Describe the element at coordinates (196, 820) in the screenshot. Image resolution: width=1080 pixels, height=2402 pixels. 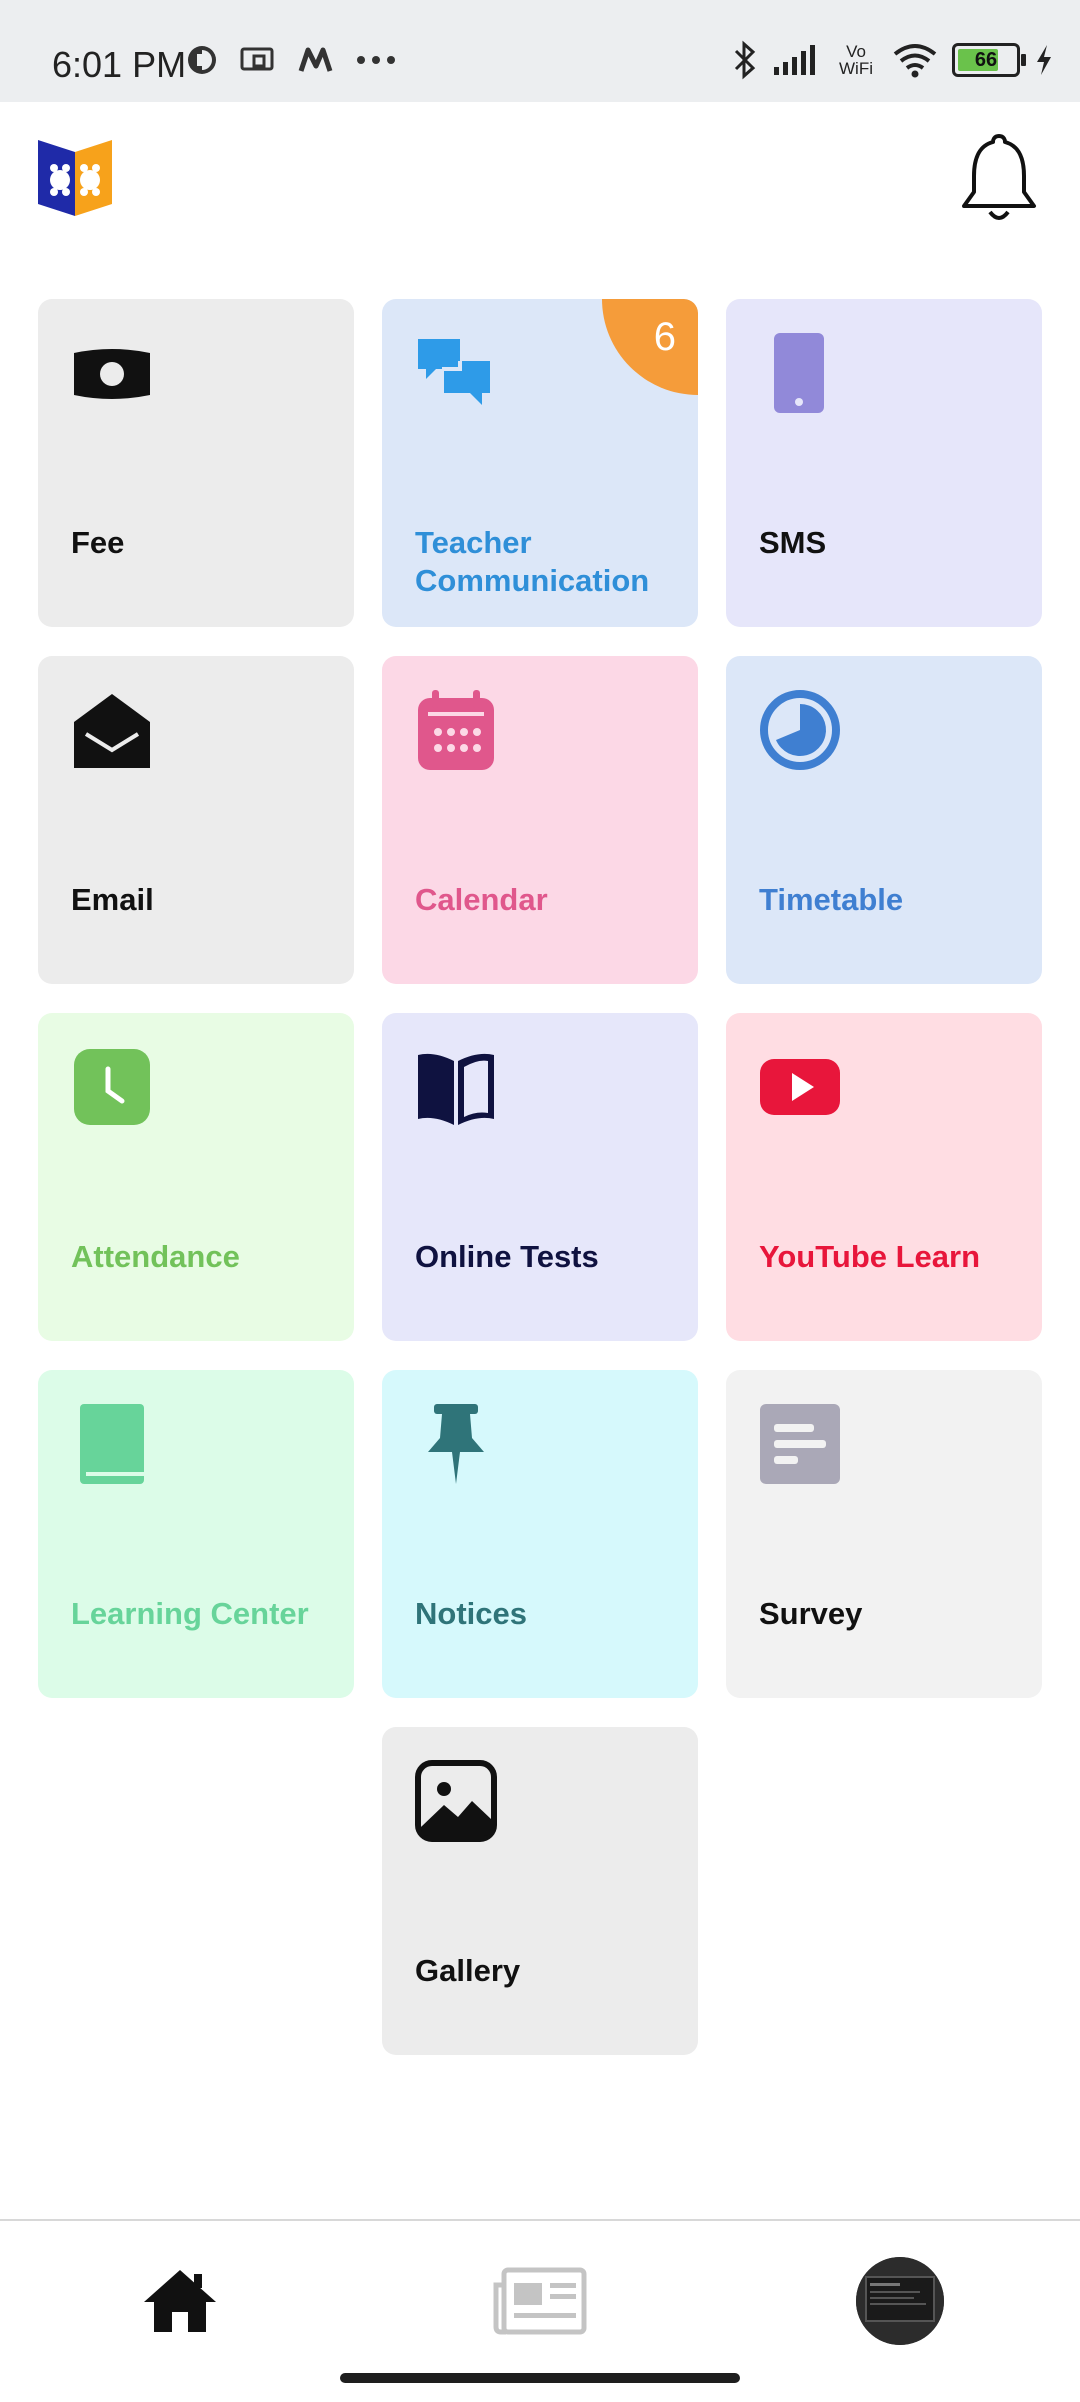
I see `tile-email: Email` at that location.